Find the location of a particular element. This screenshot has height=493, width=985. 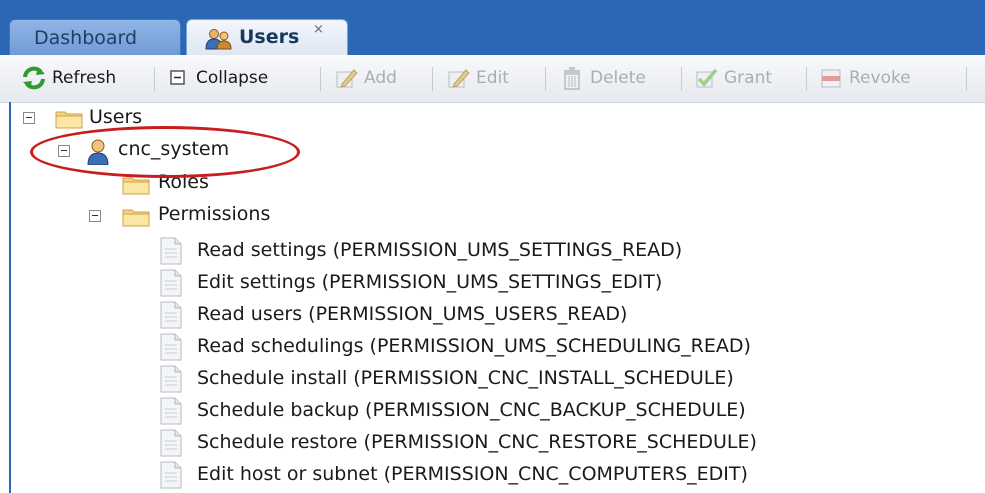

close-icon: × is located at coordinates (318, 29).